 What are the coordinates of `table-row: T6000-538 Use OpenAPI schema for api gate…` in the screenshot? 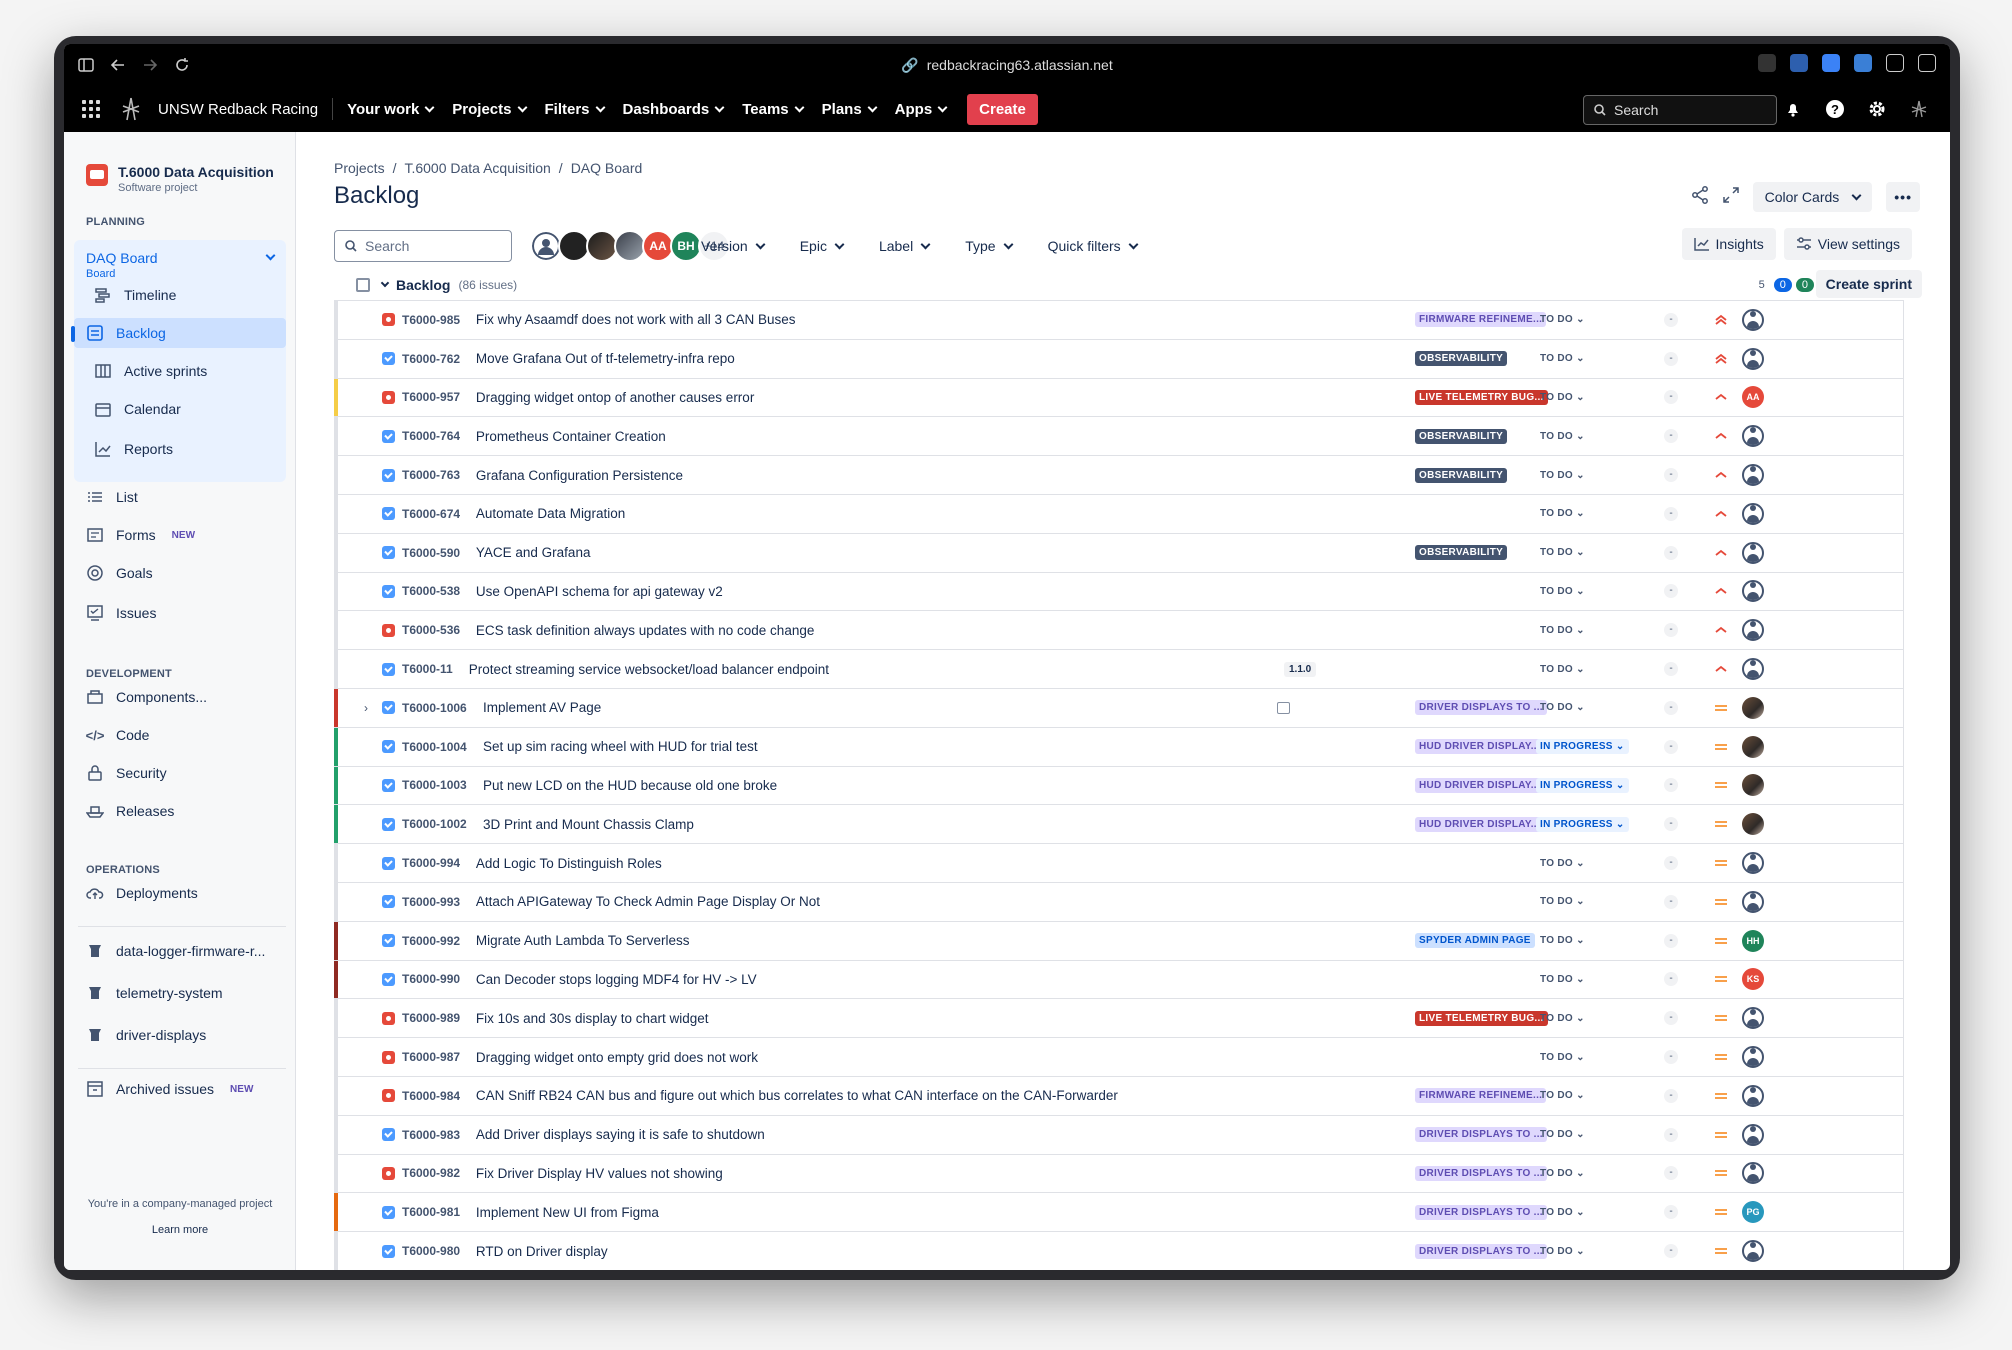 It's located at (1118, 592).